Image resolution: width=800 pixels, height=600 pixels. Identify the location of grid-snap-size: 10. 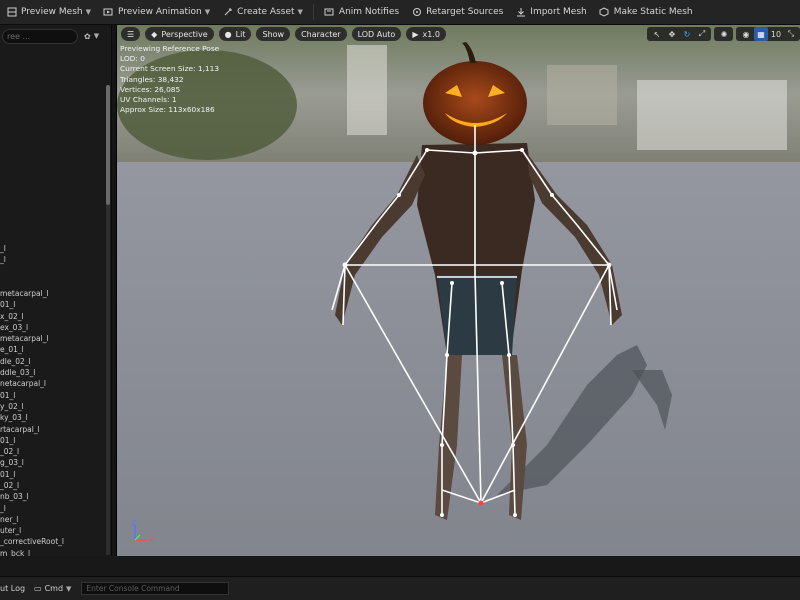
(776, 34).